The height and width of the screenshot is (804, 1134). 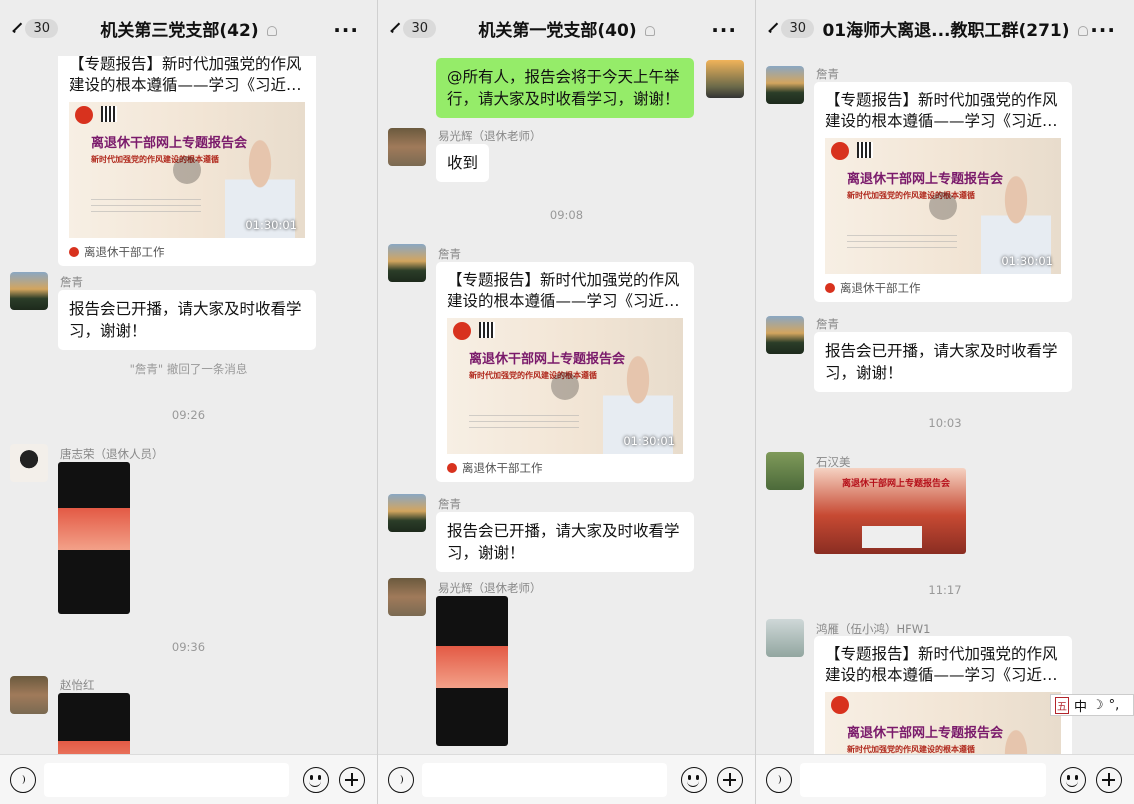 I want to click on card-source: 离退休干部工作, so click(x=943, y=288).